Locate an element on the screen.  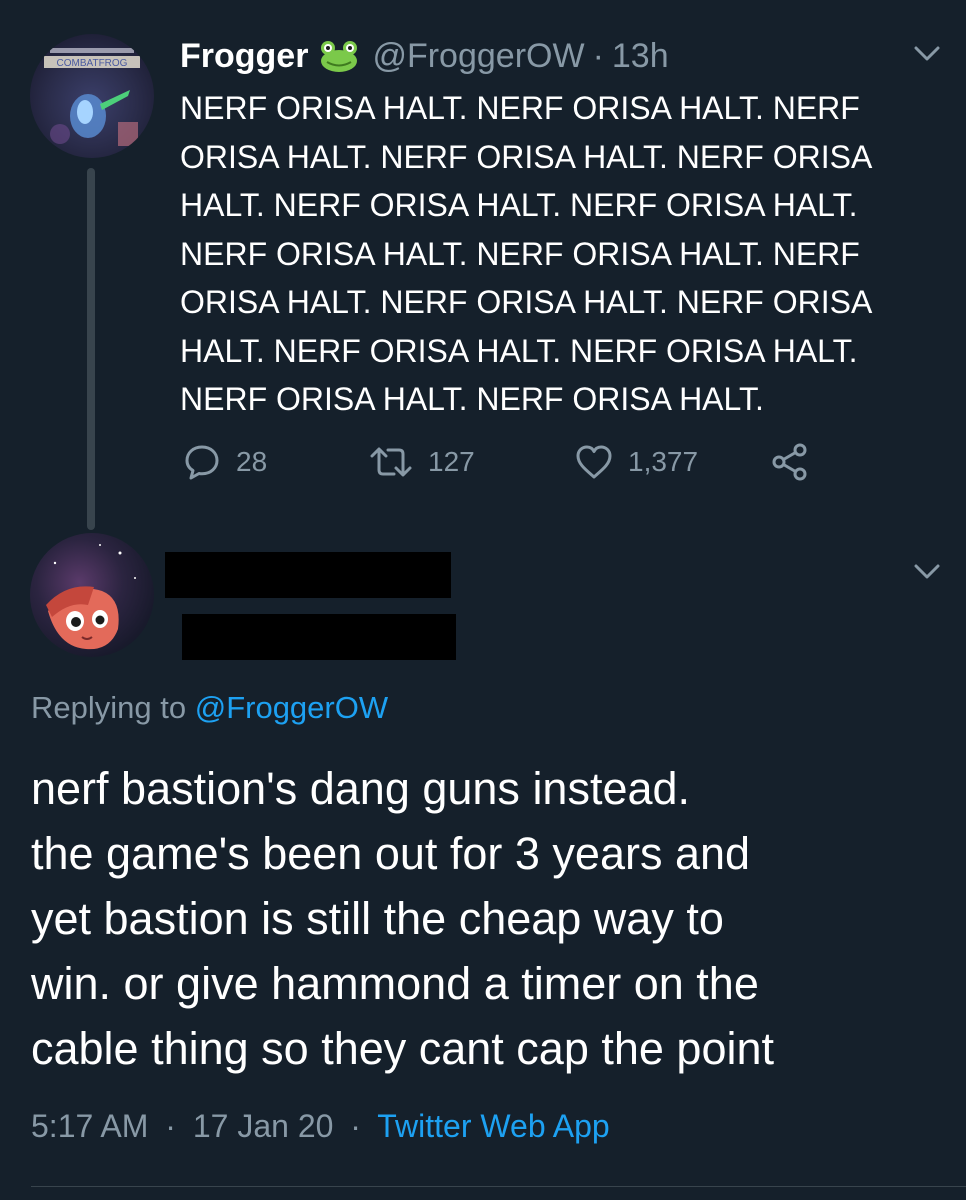
replying-to-handle-link: @FroggerOW is located at coordinates (291, 707).